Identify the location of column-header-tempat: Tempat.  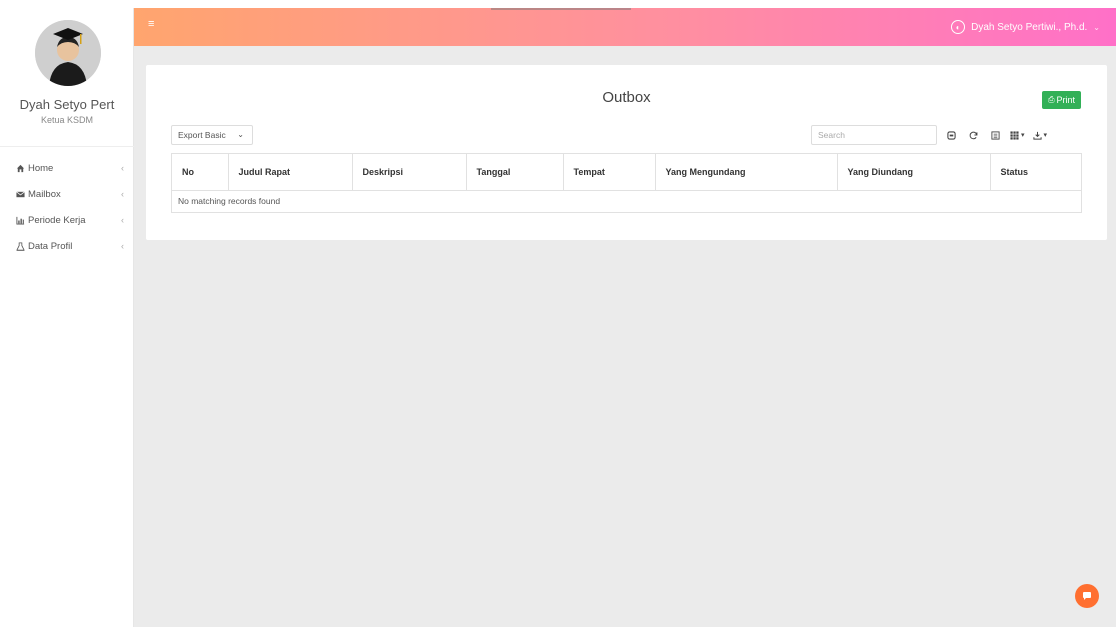
(609, 172).